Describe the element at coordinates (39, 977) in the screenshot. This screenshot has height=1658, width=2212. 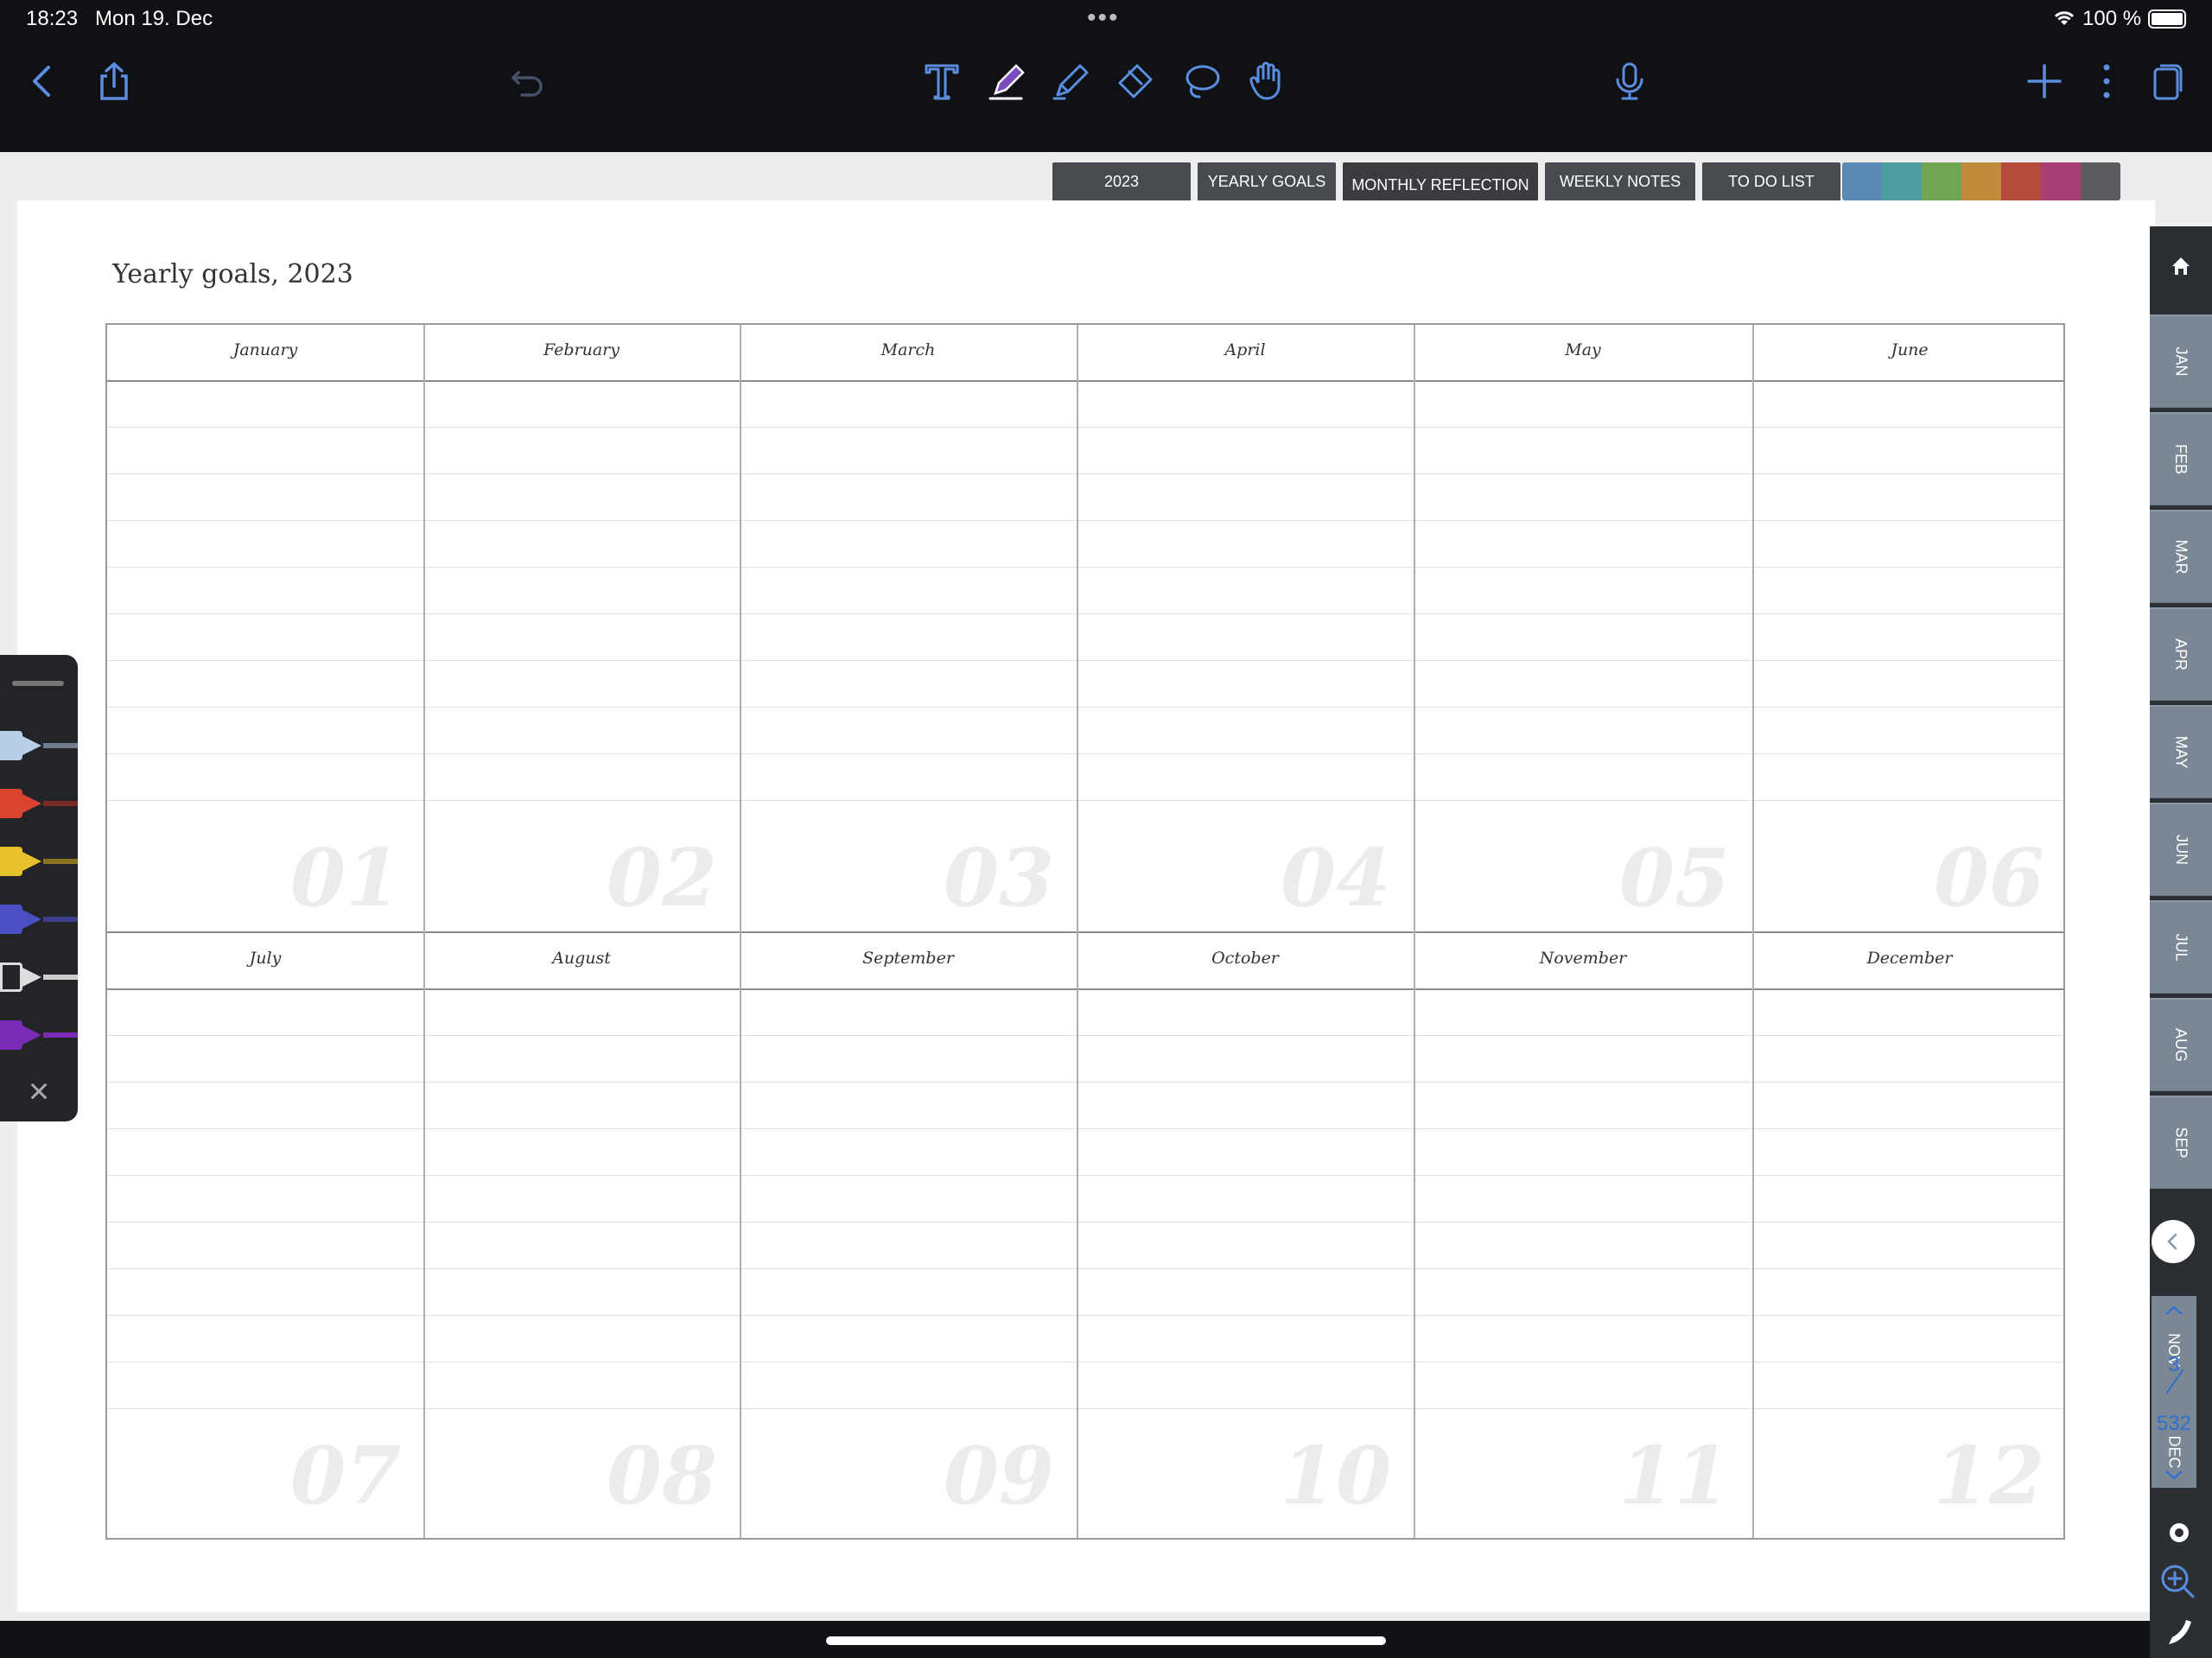
I see `white-marker-icon` at that location.